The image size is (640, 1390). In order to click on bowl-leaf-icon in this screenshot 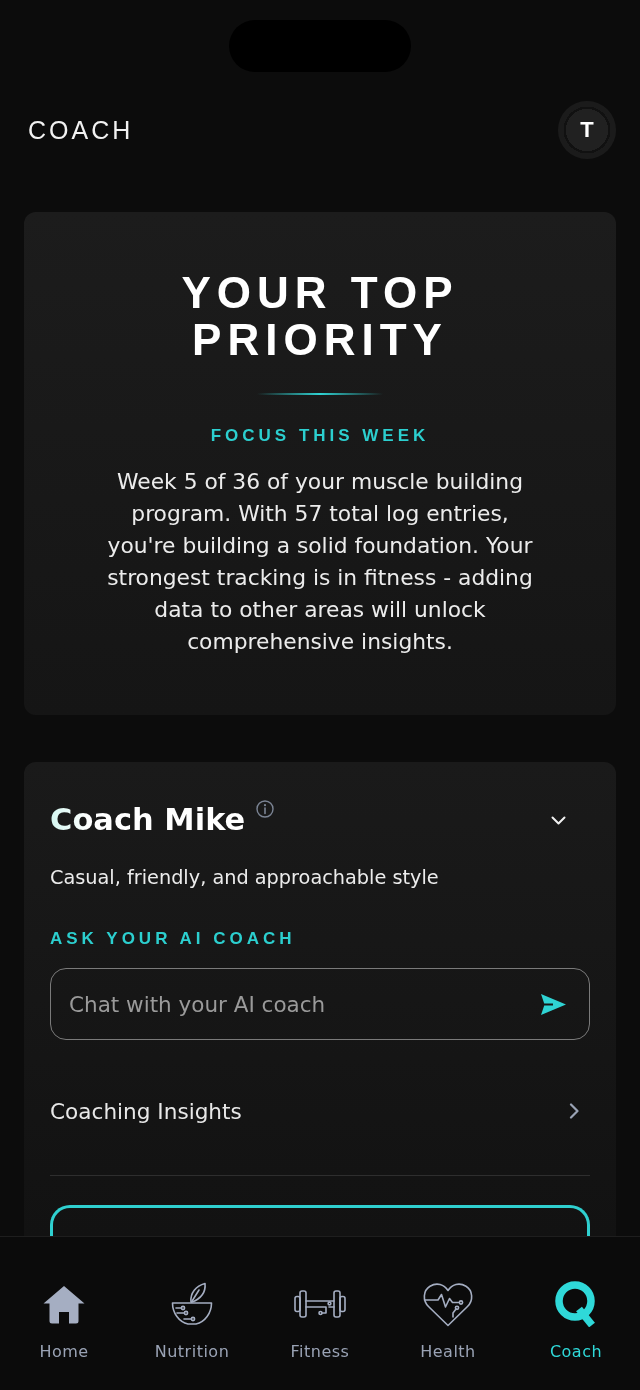, I will do `click(192, 1304)`.